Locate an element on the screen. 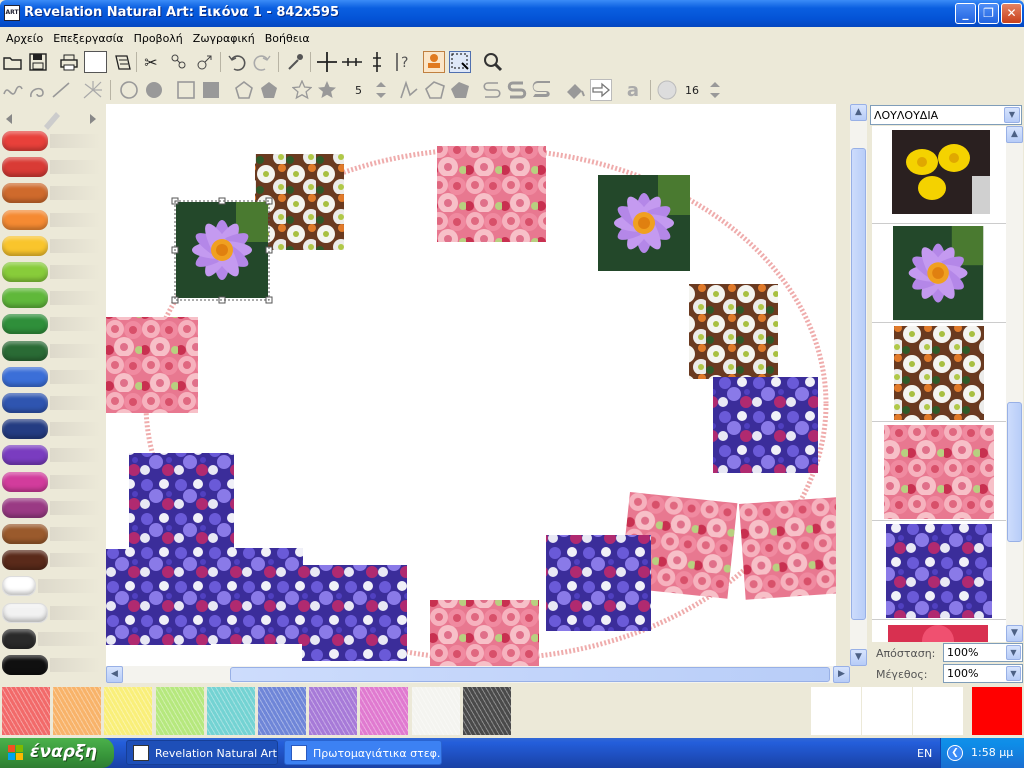 The height and width of the screenshot is (768, 1024). language-indicator: EN is located at coordinates (924, 753).